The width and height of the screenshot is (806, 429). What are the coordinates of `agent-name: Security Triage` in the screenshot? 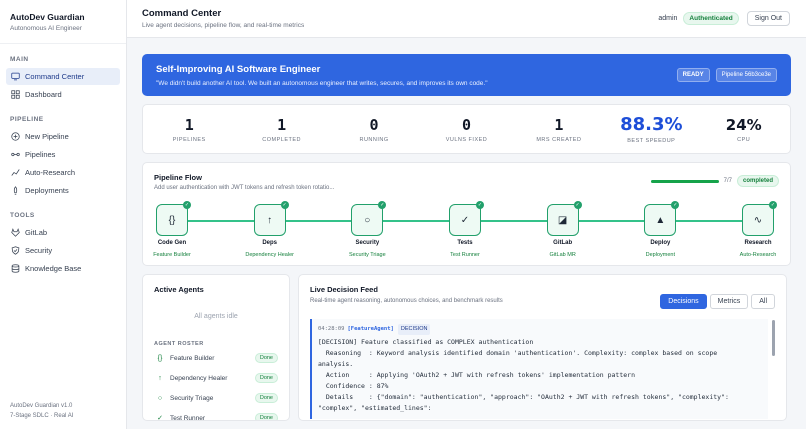 It's located at (192, 398).